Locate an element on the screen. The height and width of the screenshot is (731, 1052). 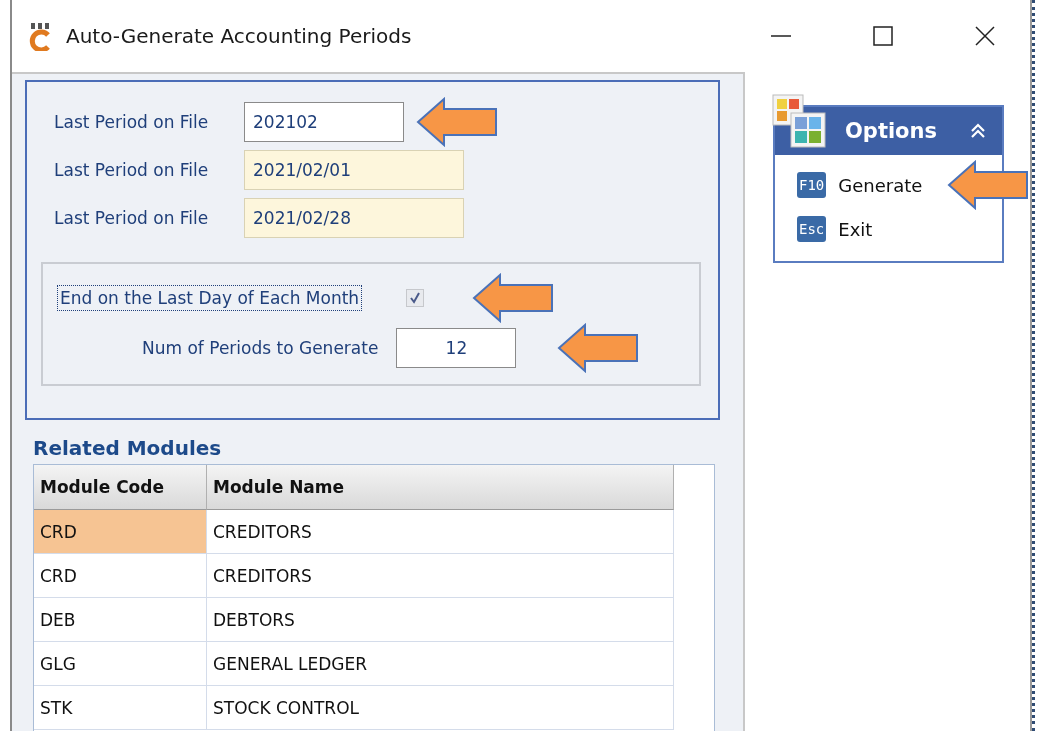
menu-item-label: Exit is located at coordinates (855, 229).